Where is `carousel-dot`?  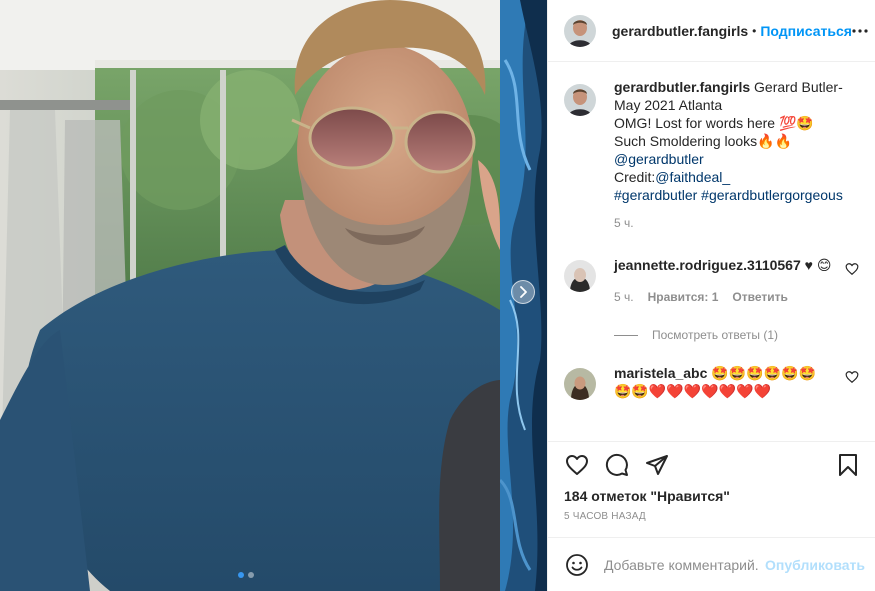 carousel-dot is located at coordinates (251, 575).